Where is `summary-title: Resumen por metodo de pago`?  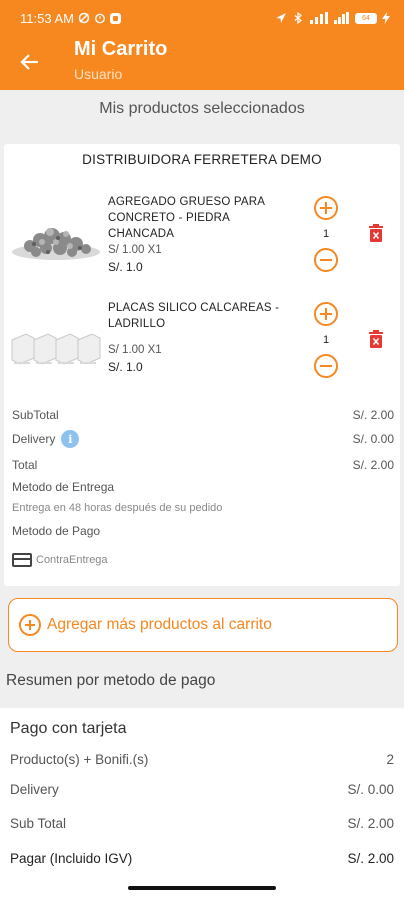
summary-title: Resumen por metodo de pago is located at coordinates (111, 680).